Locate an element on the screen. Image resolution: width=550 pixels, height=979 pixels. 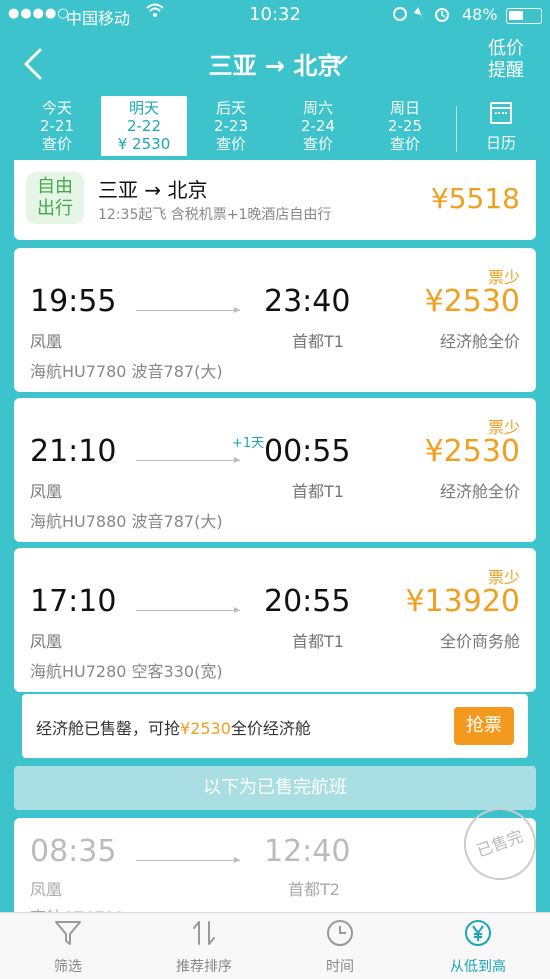
grab-text-after: 全价经济舱 is located at coordinates (270, 728).